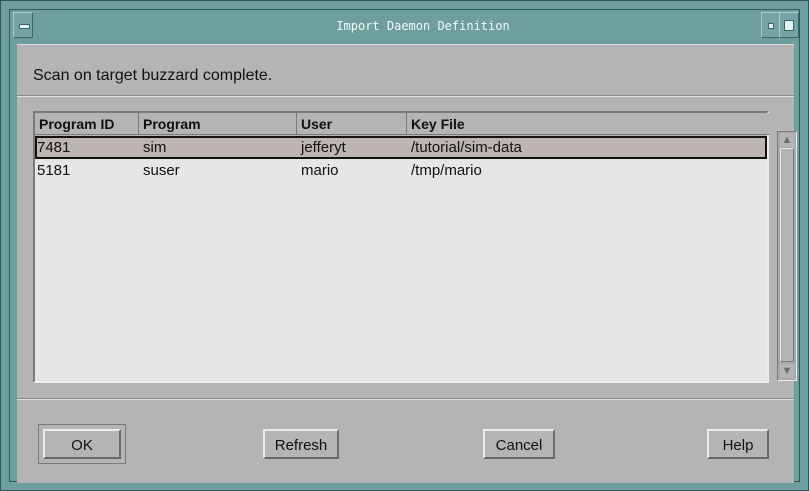  I want to click on vertical-scrollbar: ▲ ▼, so click(787, 256).